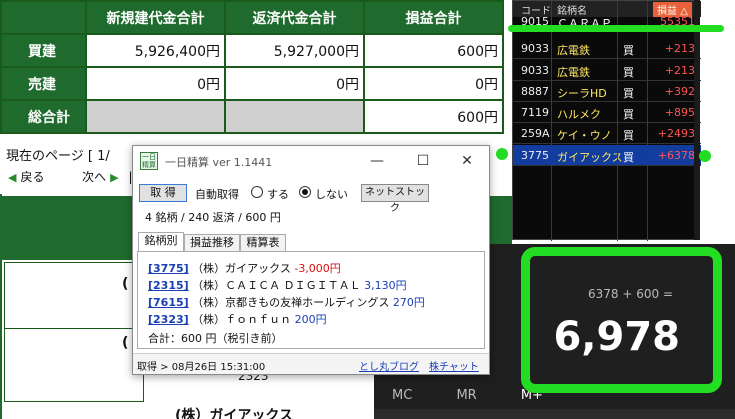 This screenshot has height=419, width=735. I want to click on minimize-icon: —, so click(377, 161).